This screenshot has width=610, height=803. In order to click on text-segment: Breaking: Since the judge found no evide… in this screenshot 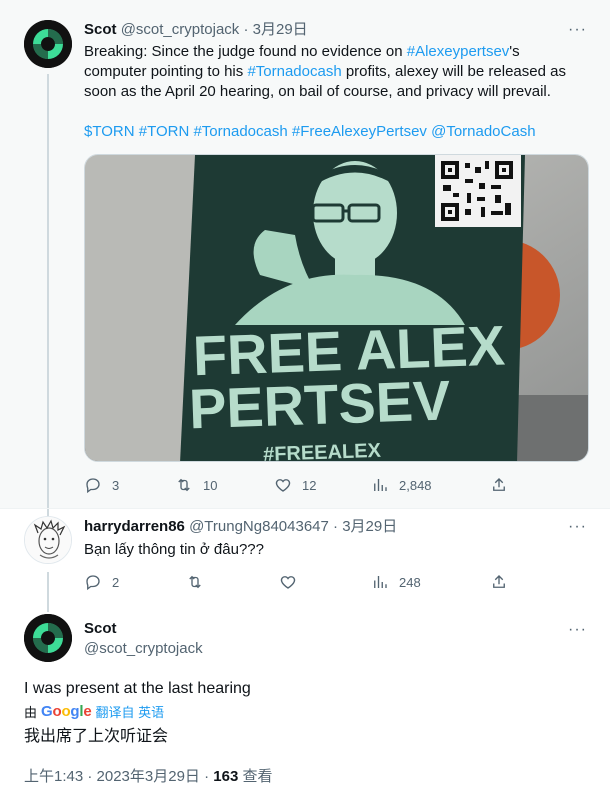, I will do `click(245, 51)`.